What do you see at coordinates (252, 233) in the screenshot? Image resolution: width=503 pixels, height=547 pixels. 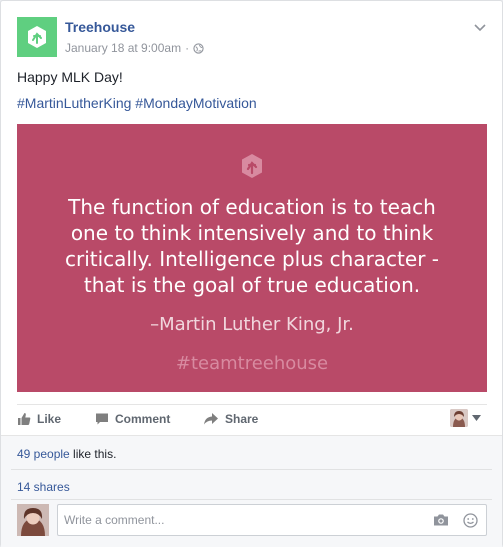 I see `quote-line: one to think intensively and to think` at bounding box center [252, 233].